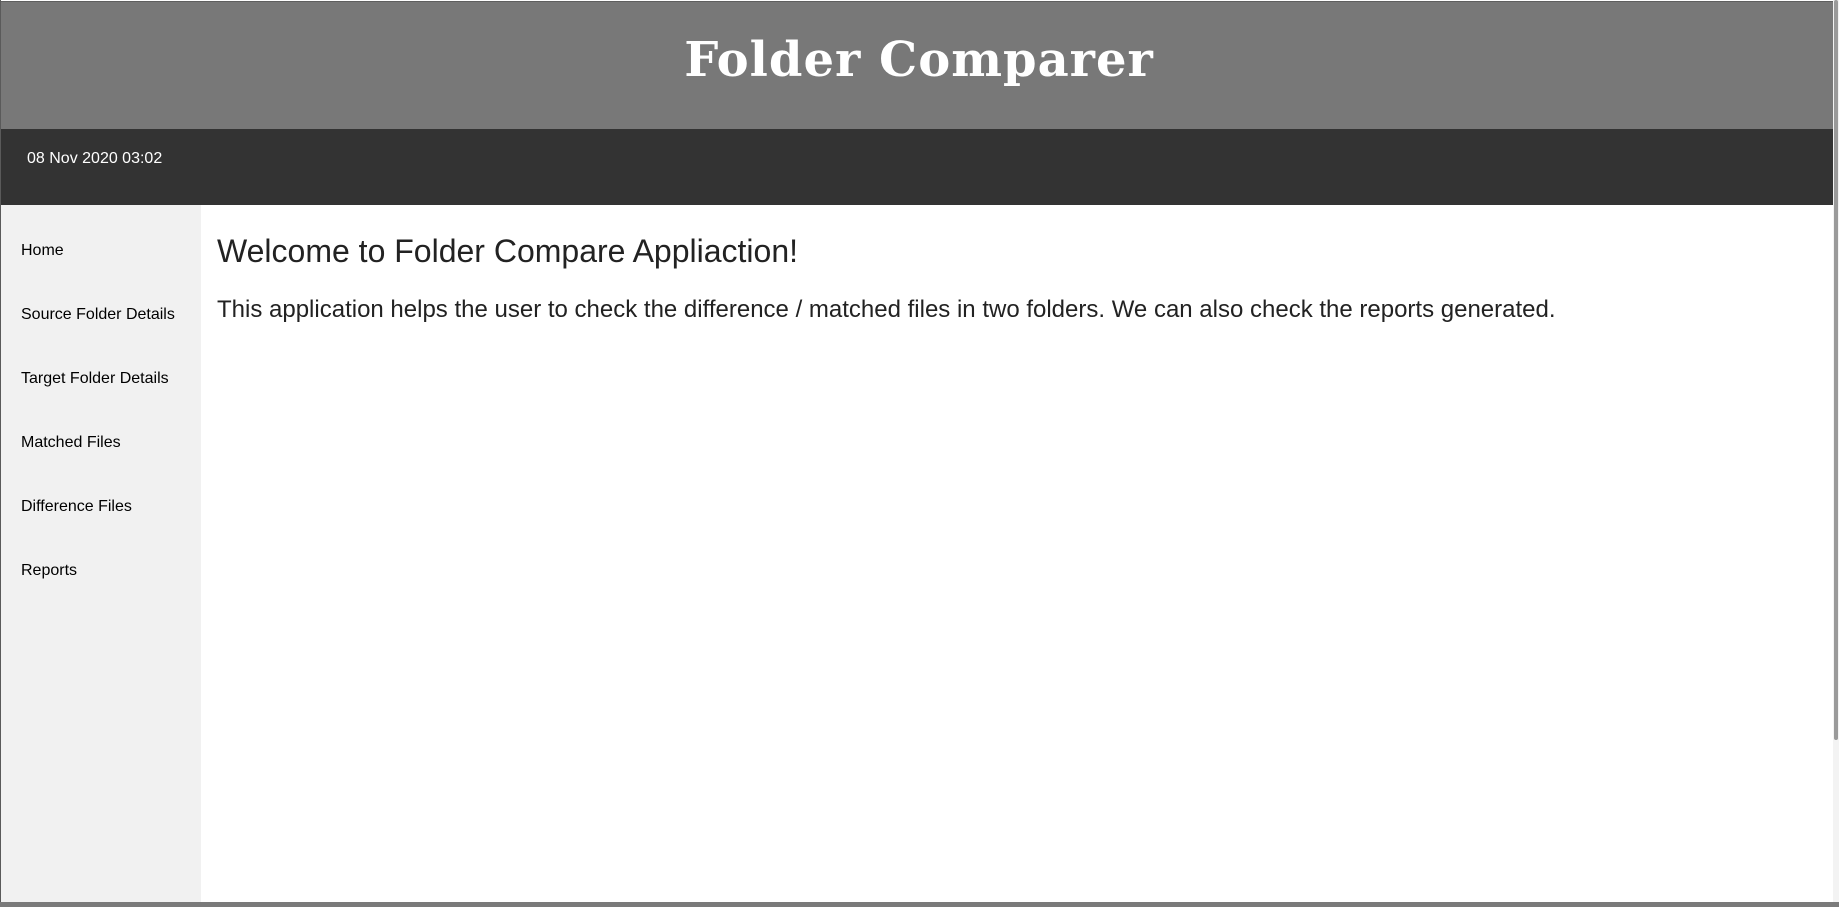 The height and width of the screenshot is (907, 1839). What do you see at coordinates (919, 904) in the screenshot?
I see `bottom-edge` at bounding box center [919, 904].